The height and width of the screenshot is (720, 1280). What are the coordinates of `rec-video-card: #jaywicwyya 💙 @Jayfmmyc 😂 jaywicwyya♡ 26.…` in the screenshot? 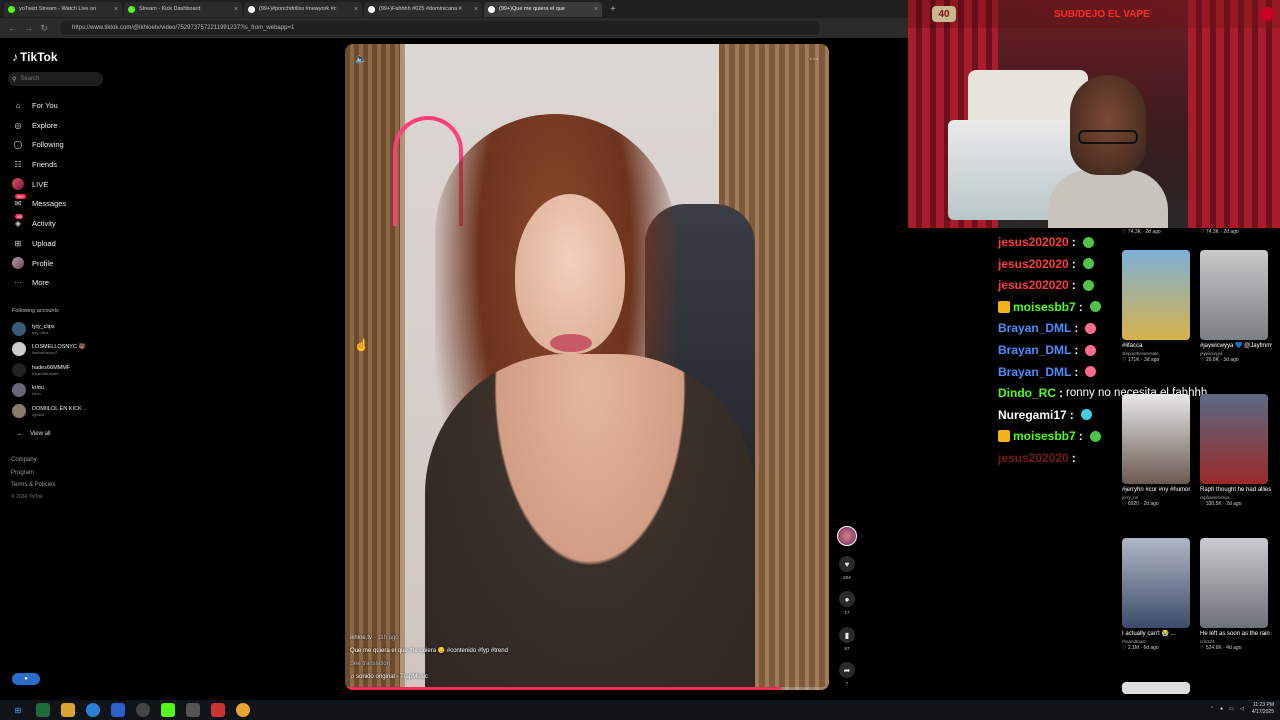 It's located at (1236, 306).